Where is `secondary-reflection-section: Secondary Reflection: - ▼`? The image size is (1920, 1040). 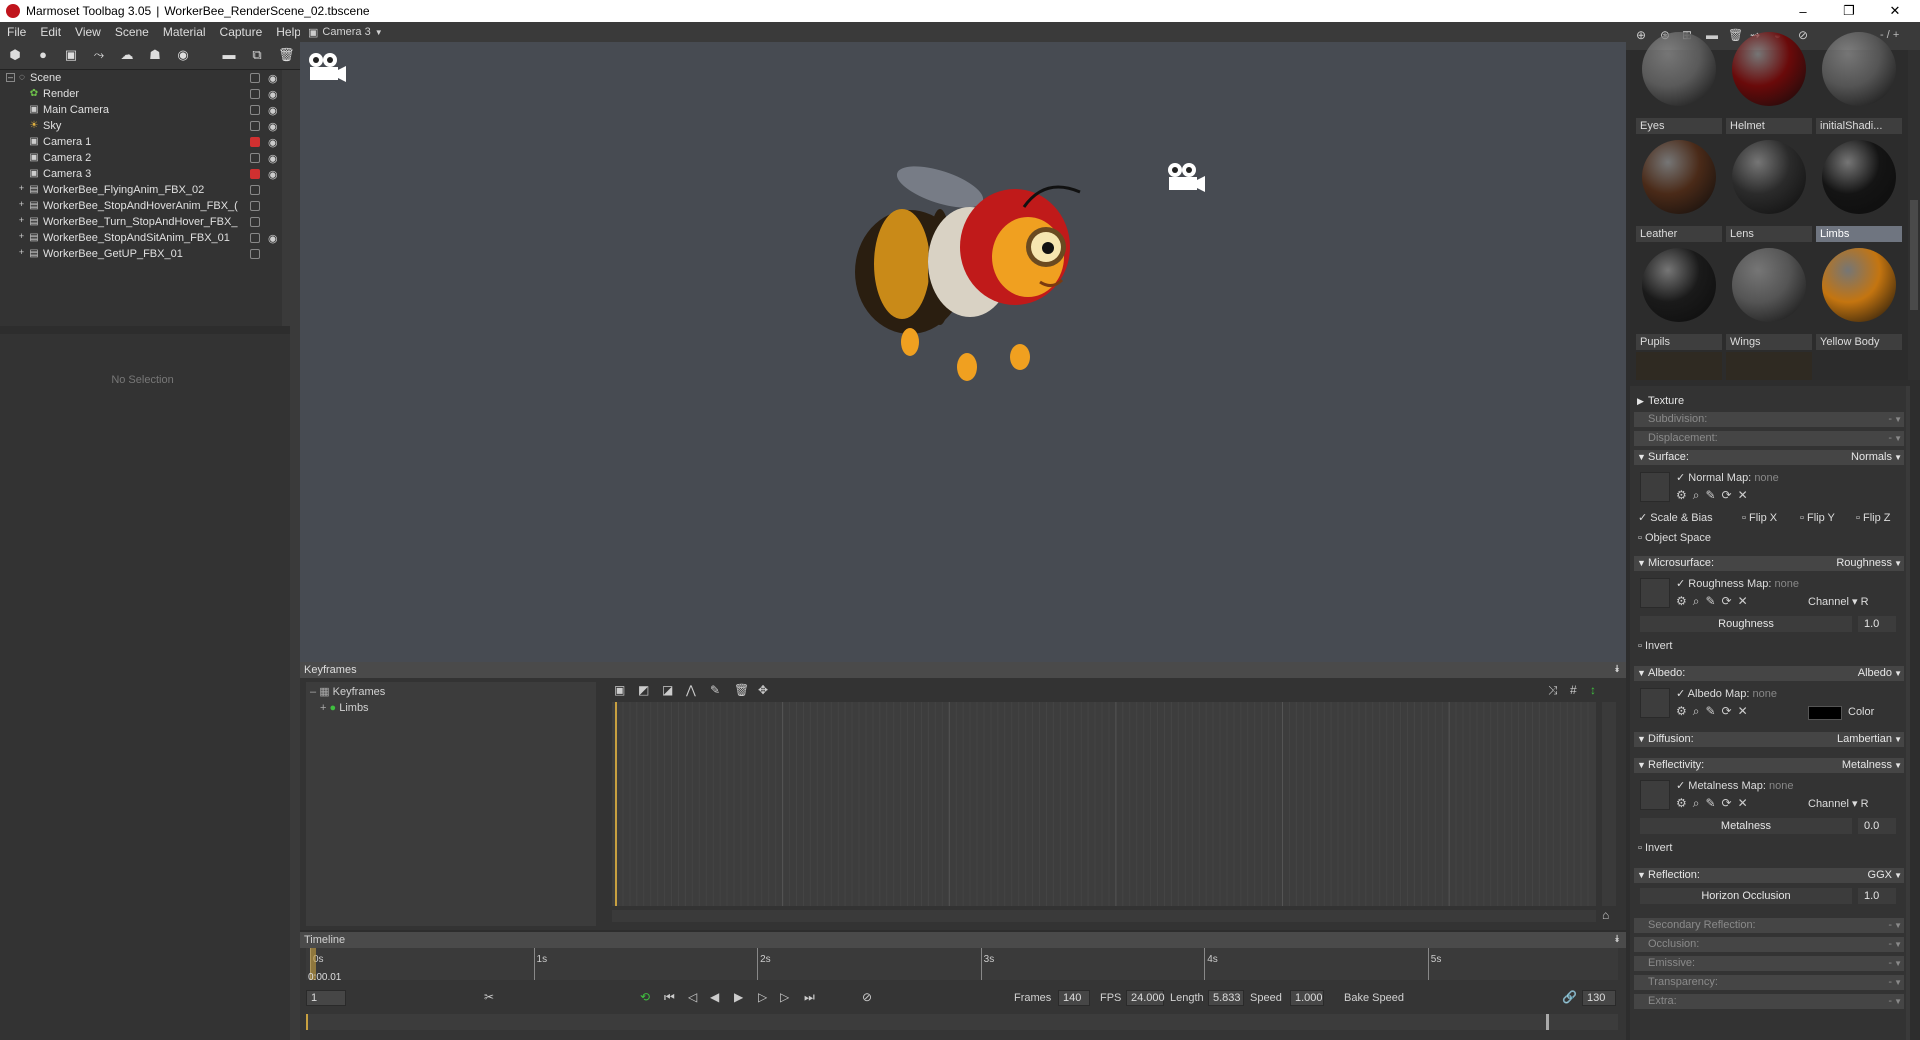 secondary-reflection-section: Secondary Reflection: - ▼ is located at coordinates (1769, 925).